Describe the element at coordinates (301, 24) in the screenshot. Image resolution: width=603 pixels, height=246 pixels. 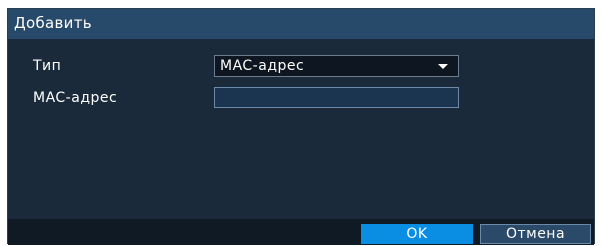
I see `dialog-title-bar: Добавить` at that location.